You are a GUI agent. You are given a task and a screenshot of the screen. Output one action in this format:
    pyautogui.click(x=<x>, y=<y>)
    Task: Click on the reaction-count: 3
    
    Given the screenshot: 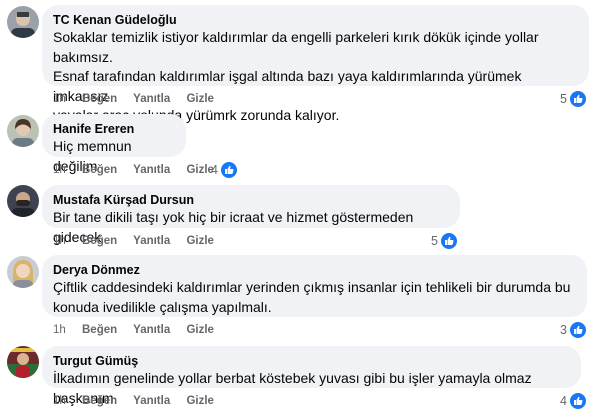 What is the action you would take?
    pyautogui.click(x=563, y=330)
    